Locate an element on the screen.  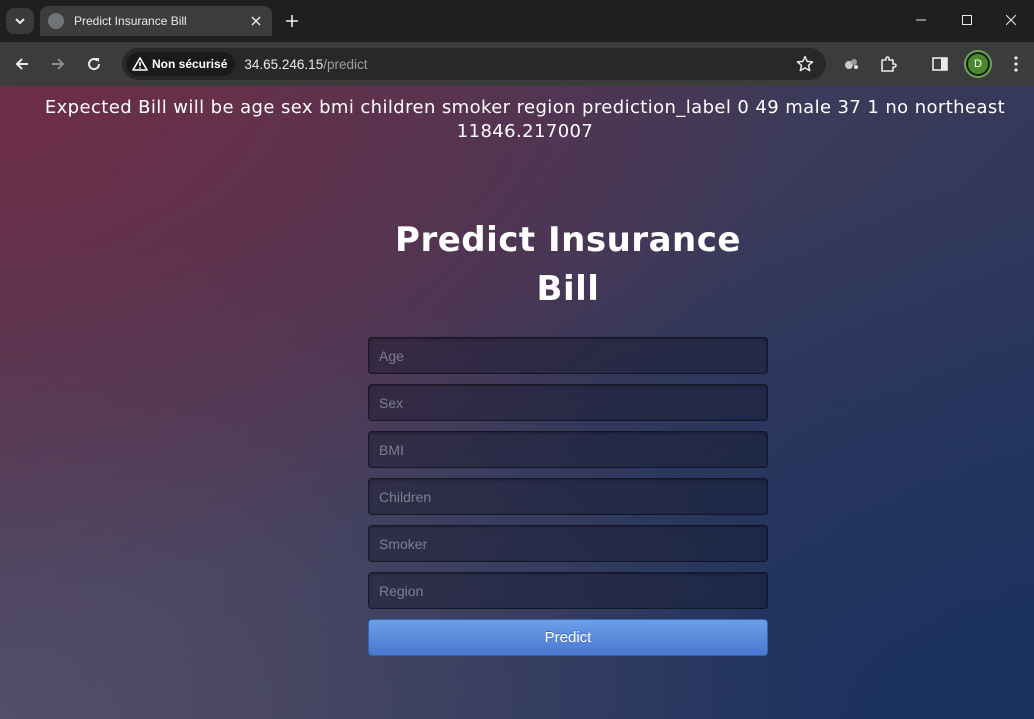
browser-tab: Predict Insurance Bill is located at coordinates (156, 21).